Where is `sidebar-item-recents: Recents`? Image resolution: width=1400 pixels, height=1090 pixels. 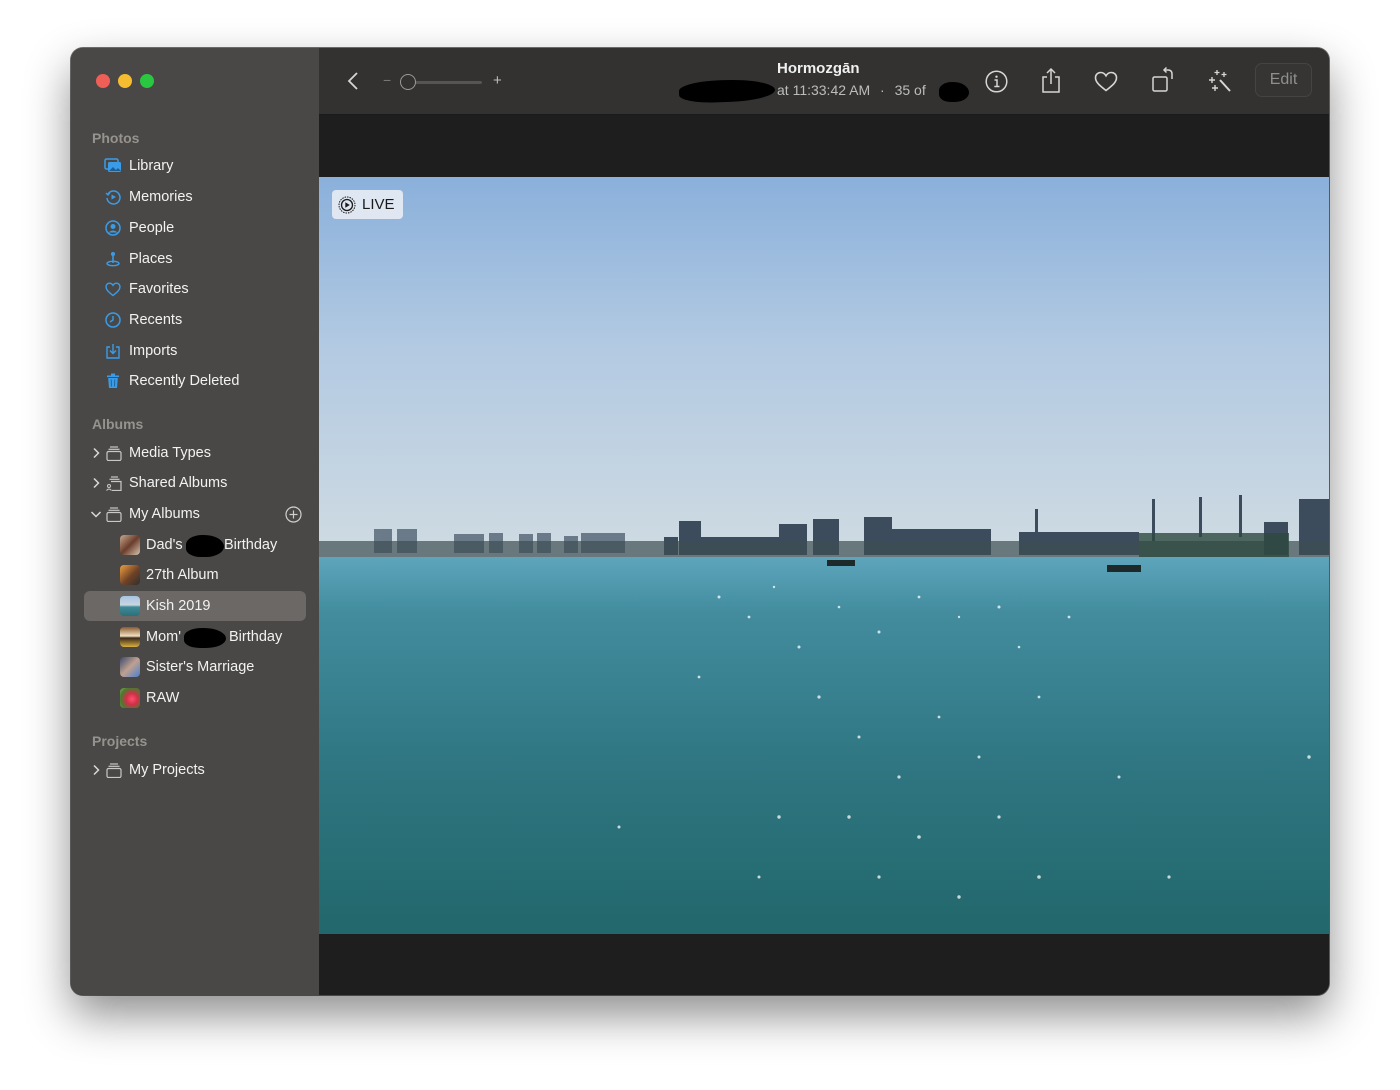 sidebar-item-recents: Recents is located at coordinates (195, 320).